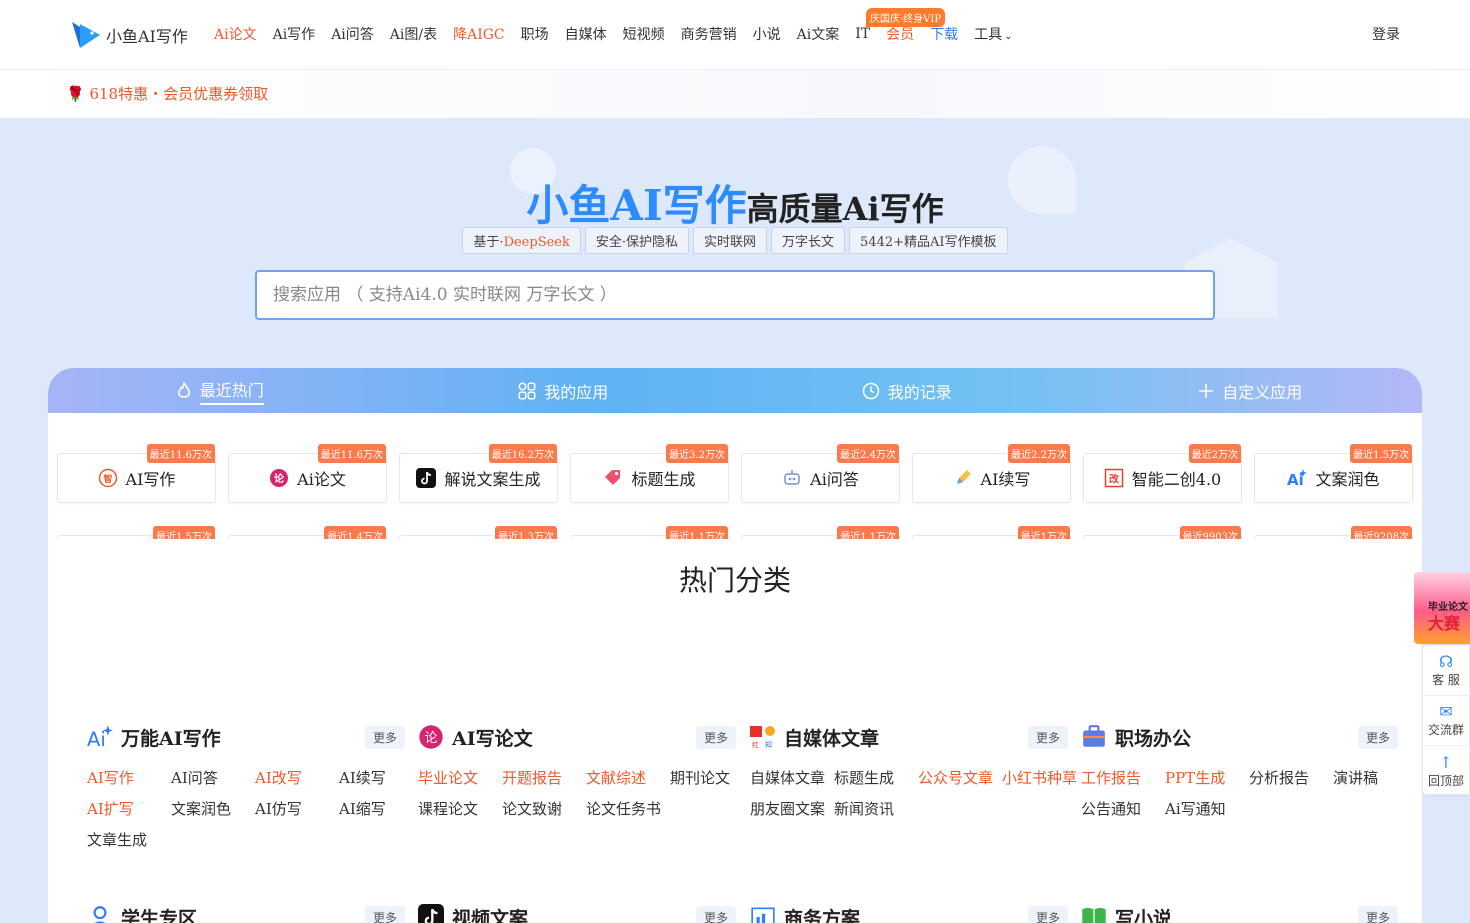 This screenshot has width=1470, height=923. What do you see at coordinates (381, 777) in the screenshot?
I see `category-link: AI续写` at bounding box center [381, 777].